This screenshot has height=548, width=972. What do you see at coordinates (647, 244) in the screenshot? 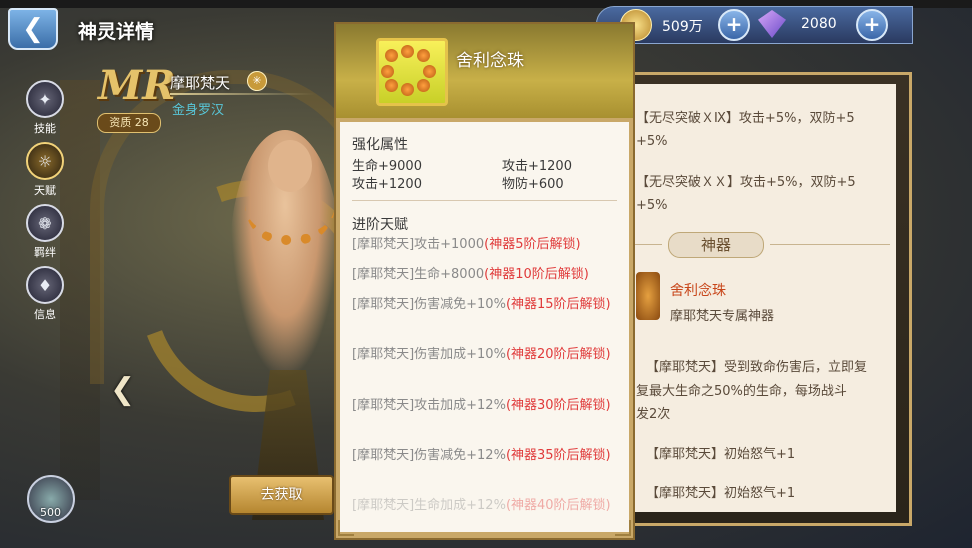
I see `divider-left` at bounding box center [647, 244].